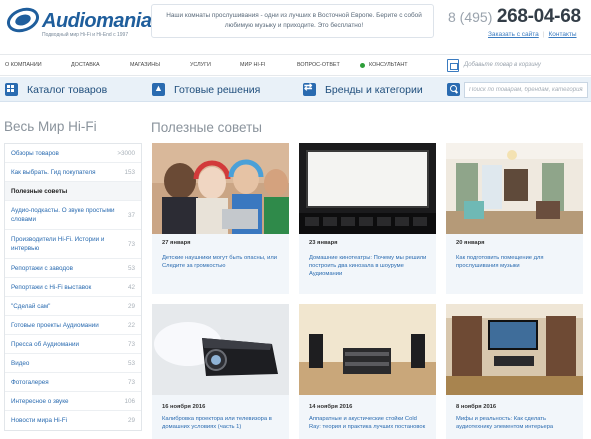  What do you see at coordinates (200, 65) in the screenshot?
I see `nav-services: Услуги` at bounding box center [200, 65].